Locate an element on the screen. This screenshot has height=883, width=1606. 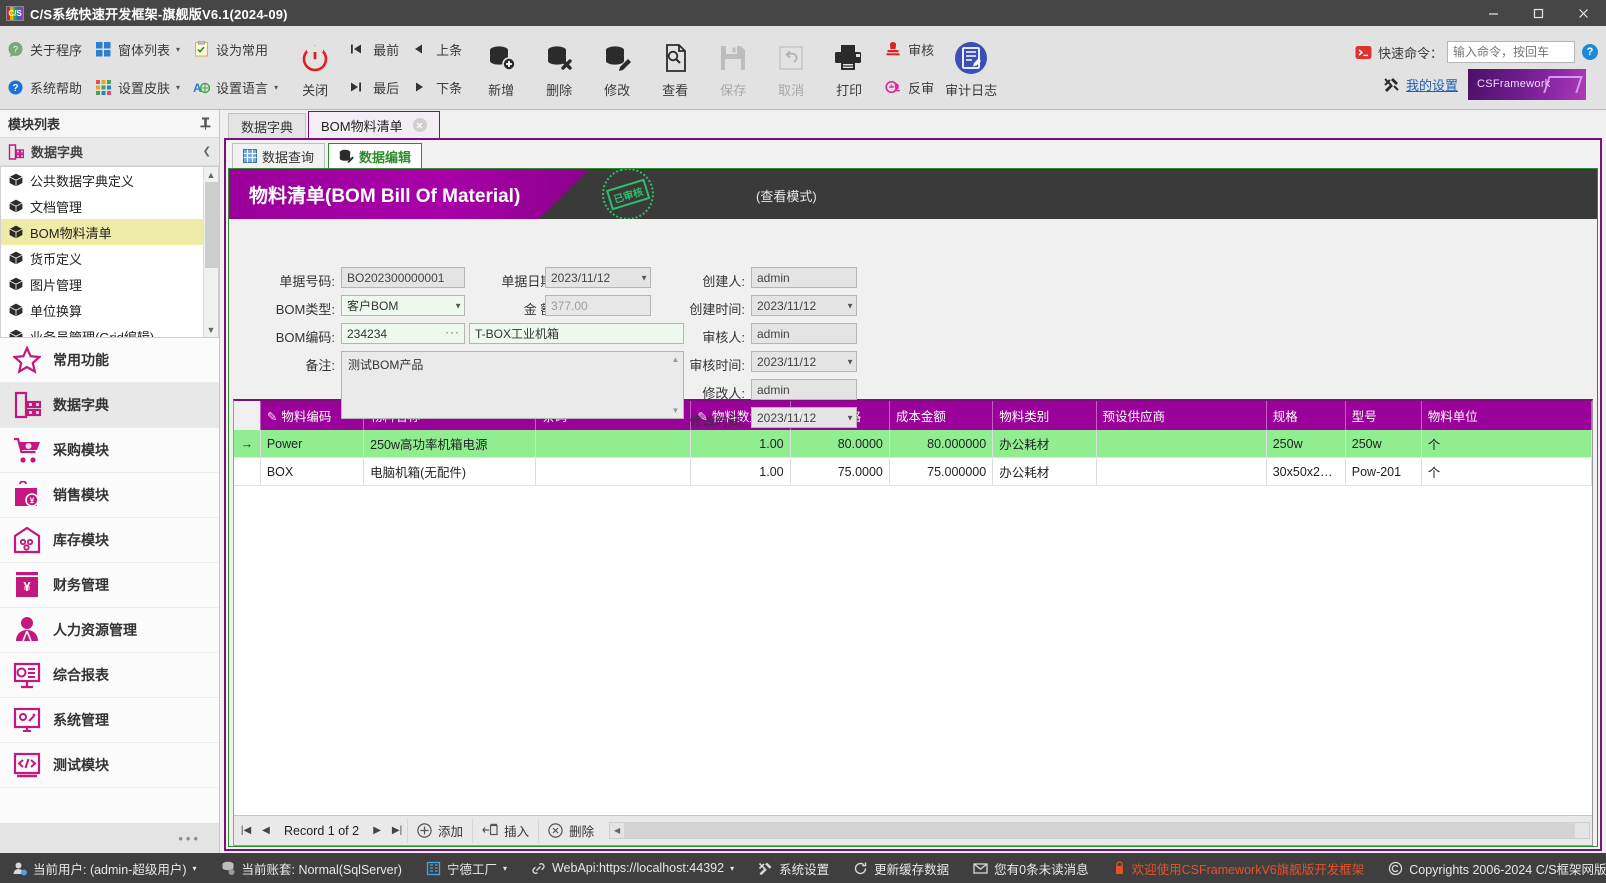
bill-no-field: BO202300000001 is located at coordinates (403, 277).